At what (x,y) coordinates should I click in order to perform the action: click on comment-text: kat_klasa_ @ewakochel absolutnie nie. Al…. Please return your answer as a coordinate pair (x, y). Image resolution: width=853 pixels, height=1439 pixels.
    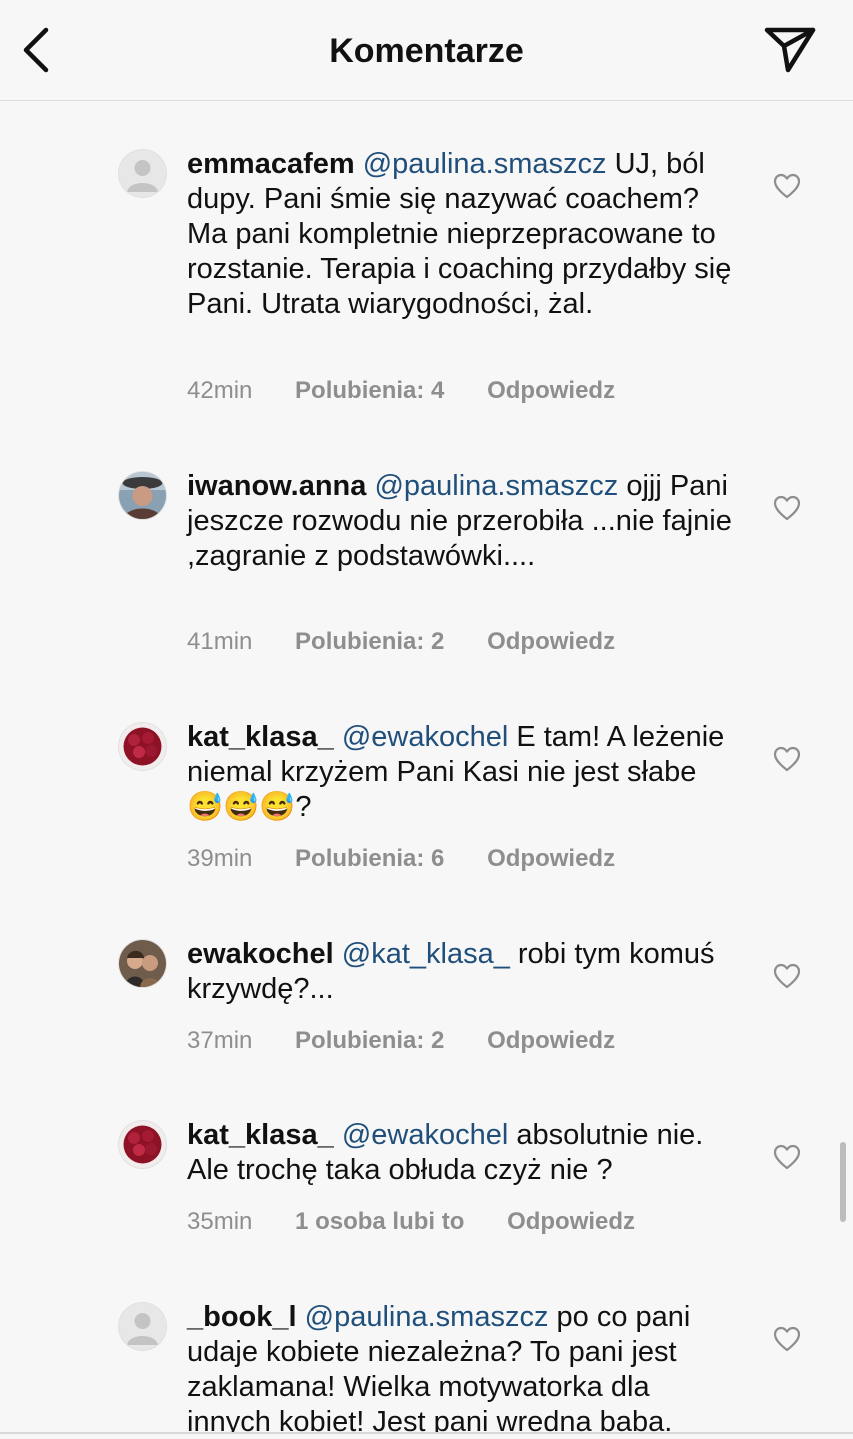
    Looking at the image, I should click on (461, 1153).